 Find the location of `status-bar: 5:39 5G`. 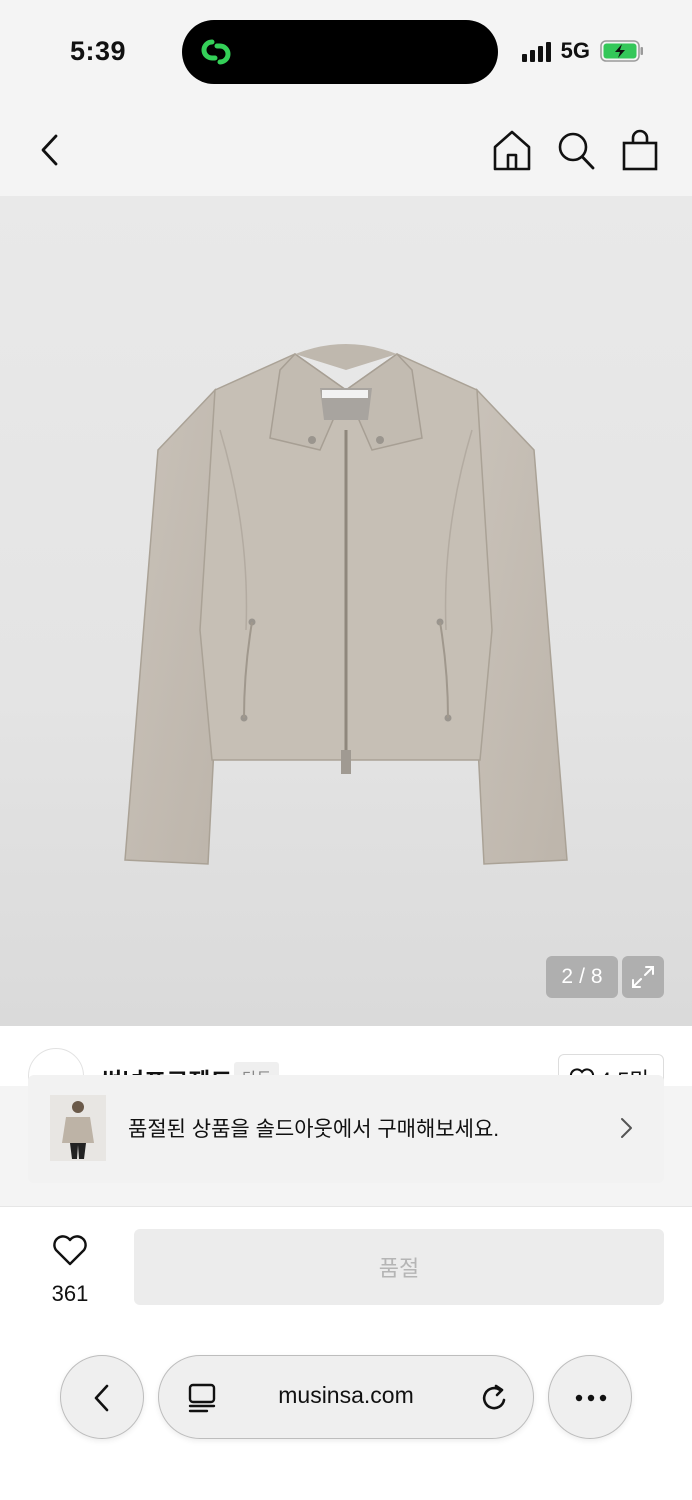

status-bar: 5:39 5G is located at coordinates (346, 52).